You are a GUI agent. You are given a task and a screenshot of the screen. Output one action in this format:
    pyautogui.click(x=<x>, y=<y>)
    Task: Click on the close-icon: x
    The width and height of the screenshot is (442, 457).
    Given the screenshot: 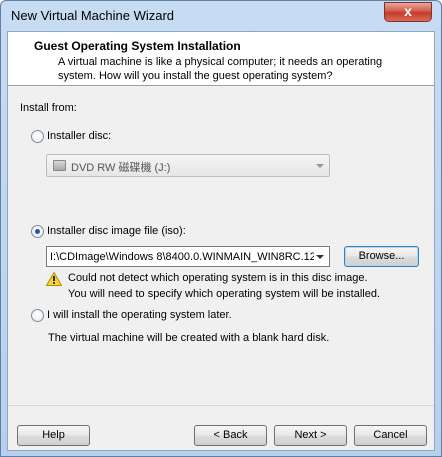 What is the action you would take?
    pyautogui.click(x=408, y=11)
    